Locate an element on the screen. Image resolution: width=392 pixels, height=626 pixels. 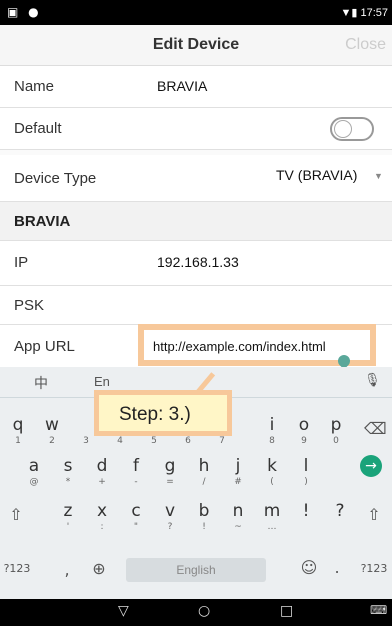
page-title: Edit Device is located at coordinates (196, 44).